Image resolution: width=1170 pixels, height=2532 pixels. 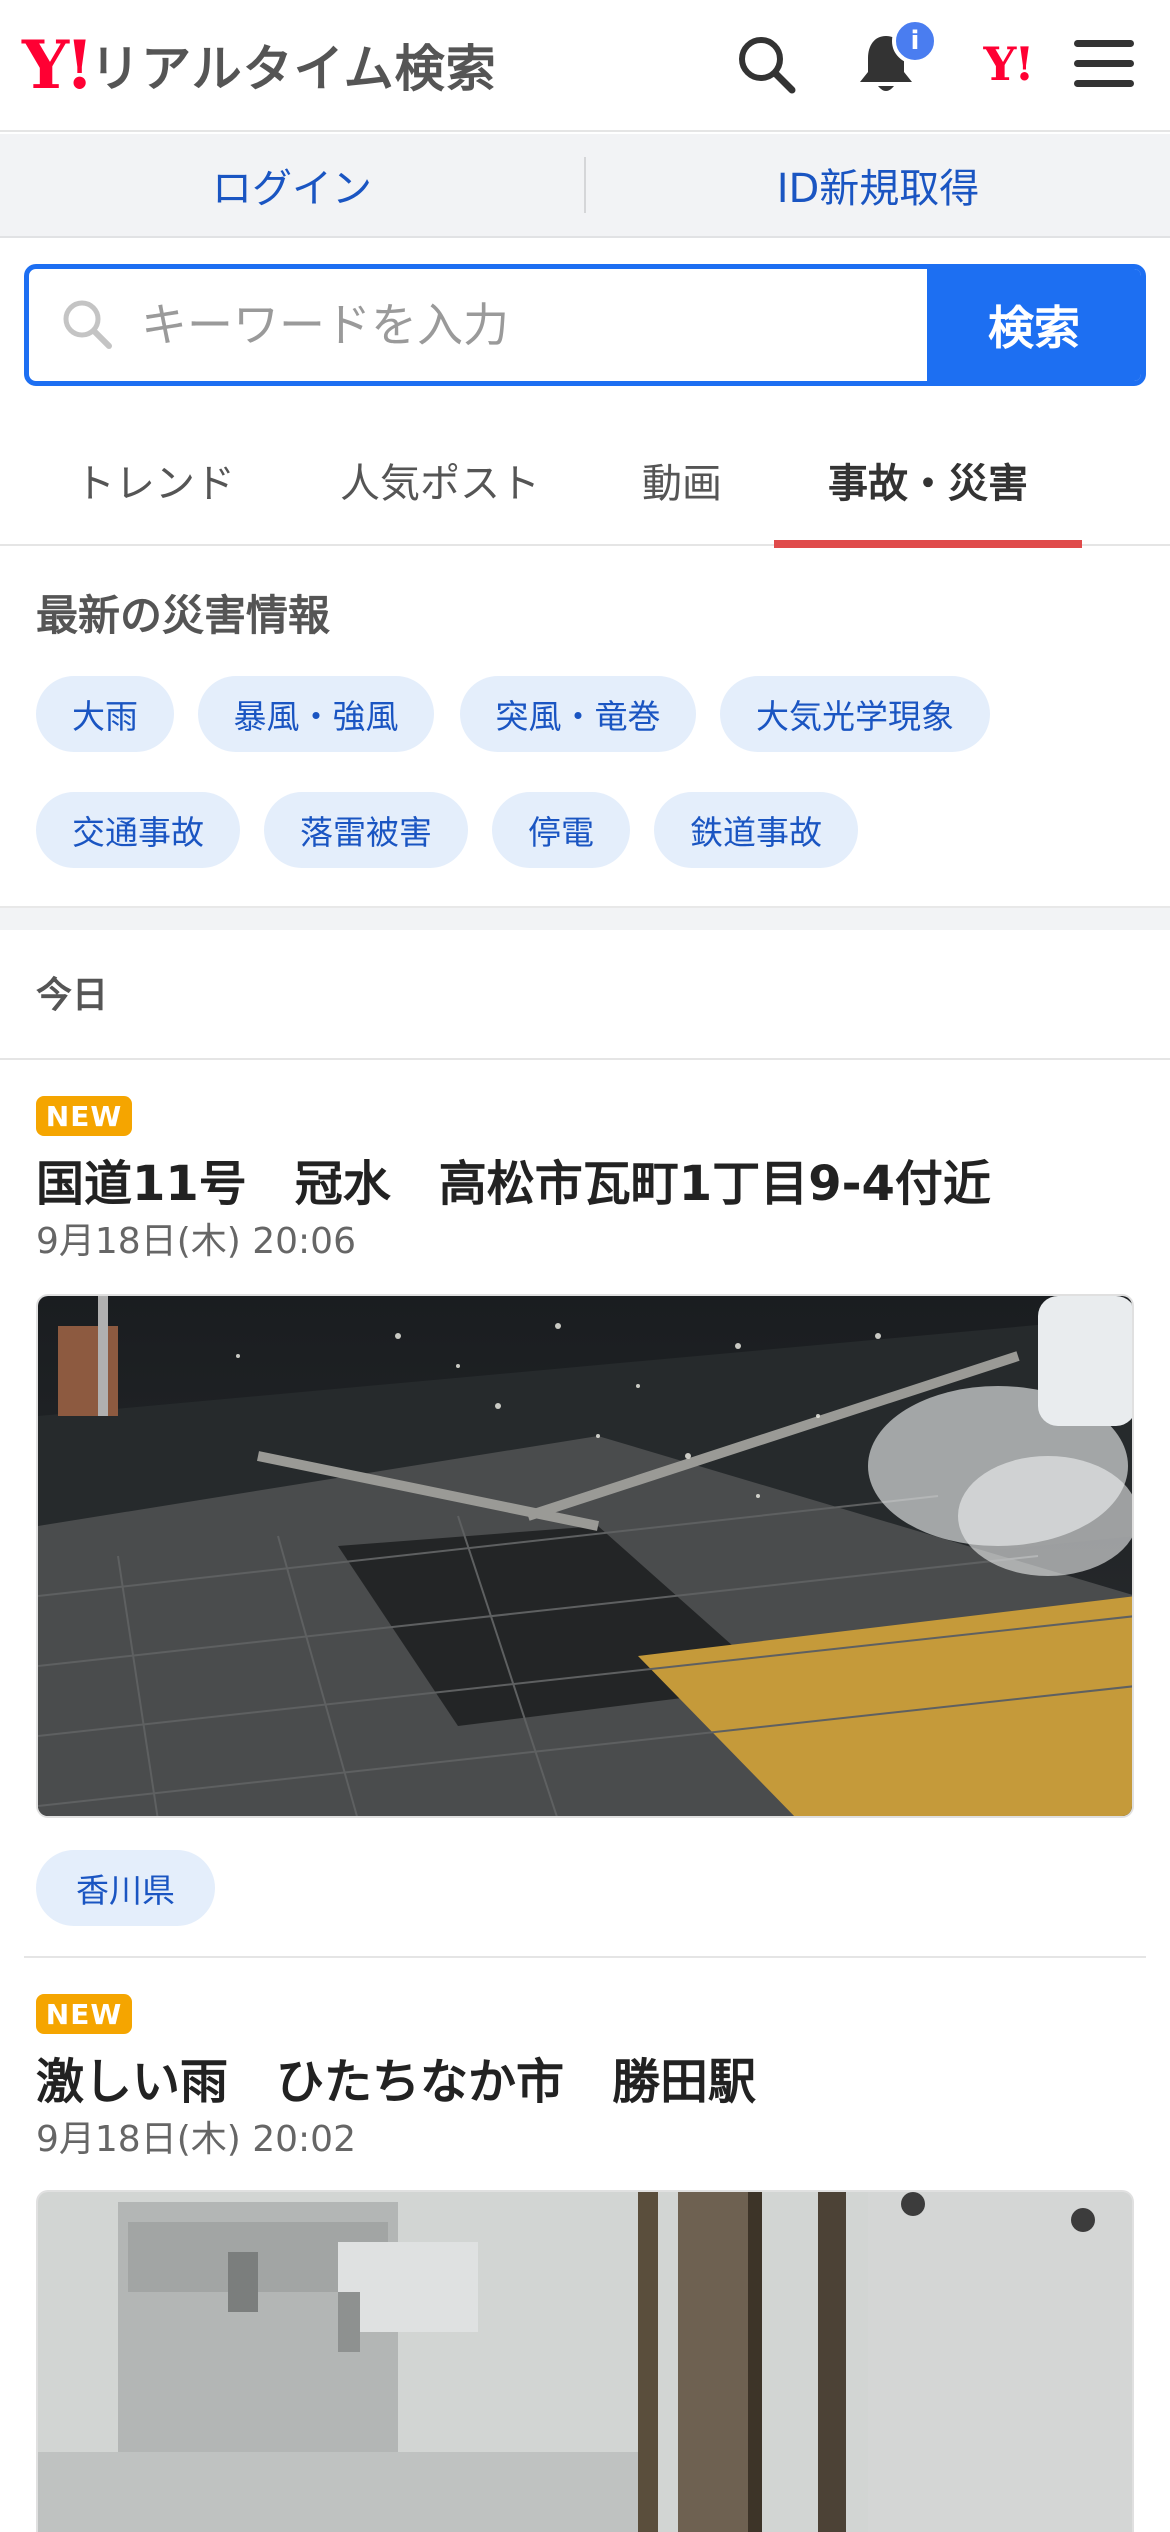 I want to click on chip-power-outage: 停電, so click(x=561, y=830).